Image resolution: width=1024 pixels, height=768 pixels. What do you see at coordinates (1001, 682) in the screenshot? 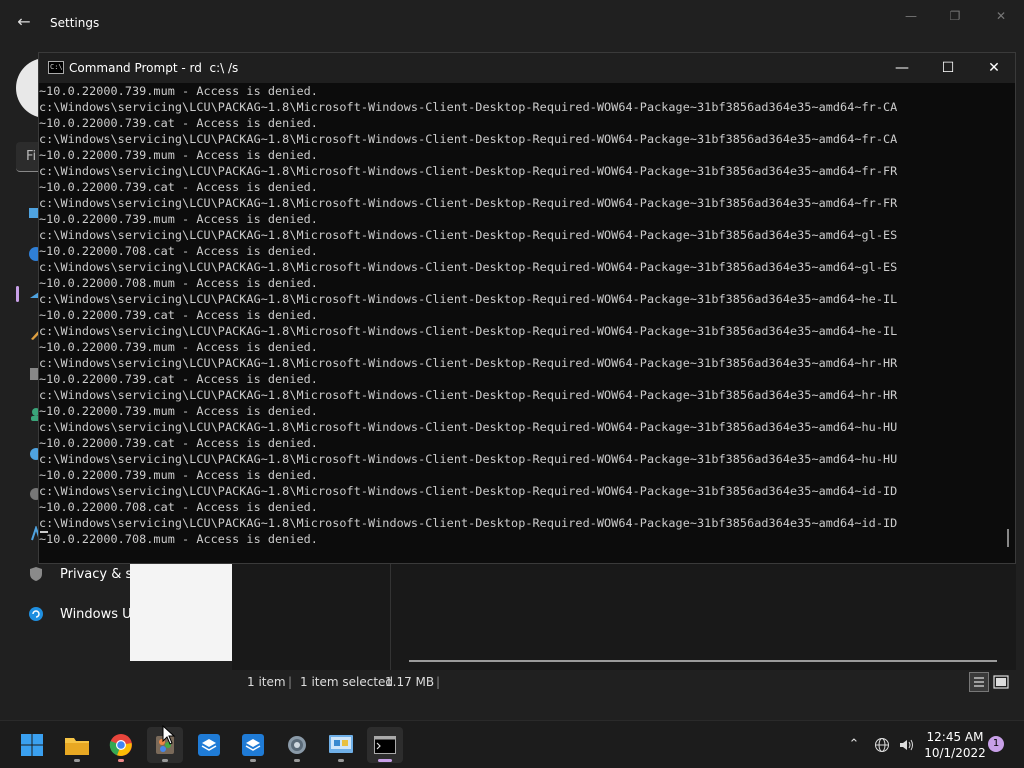
I see `tiles-view-icon` at bounding box center [1001, 682].